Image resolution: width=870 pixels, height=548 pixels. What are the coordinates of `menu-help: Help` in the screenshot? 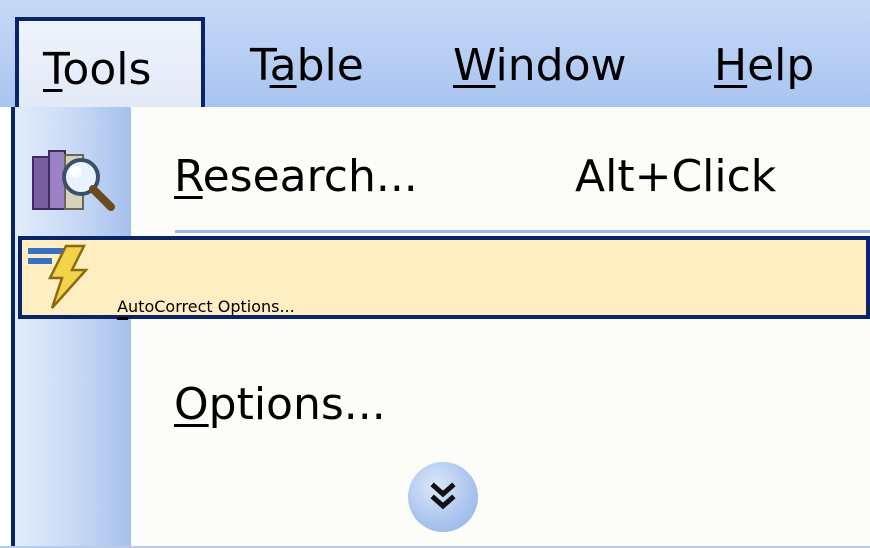 It's located at (764, 66).